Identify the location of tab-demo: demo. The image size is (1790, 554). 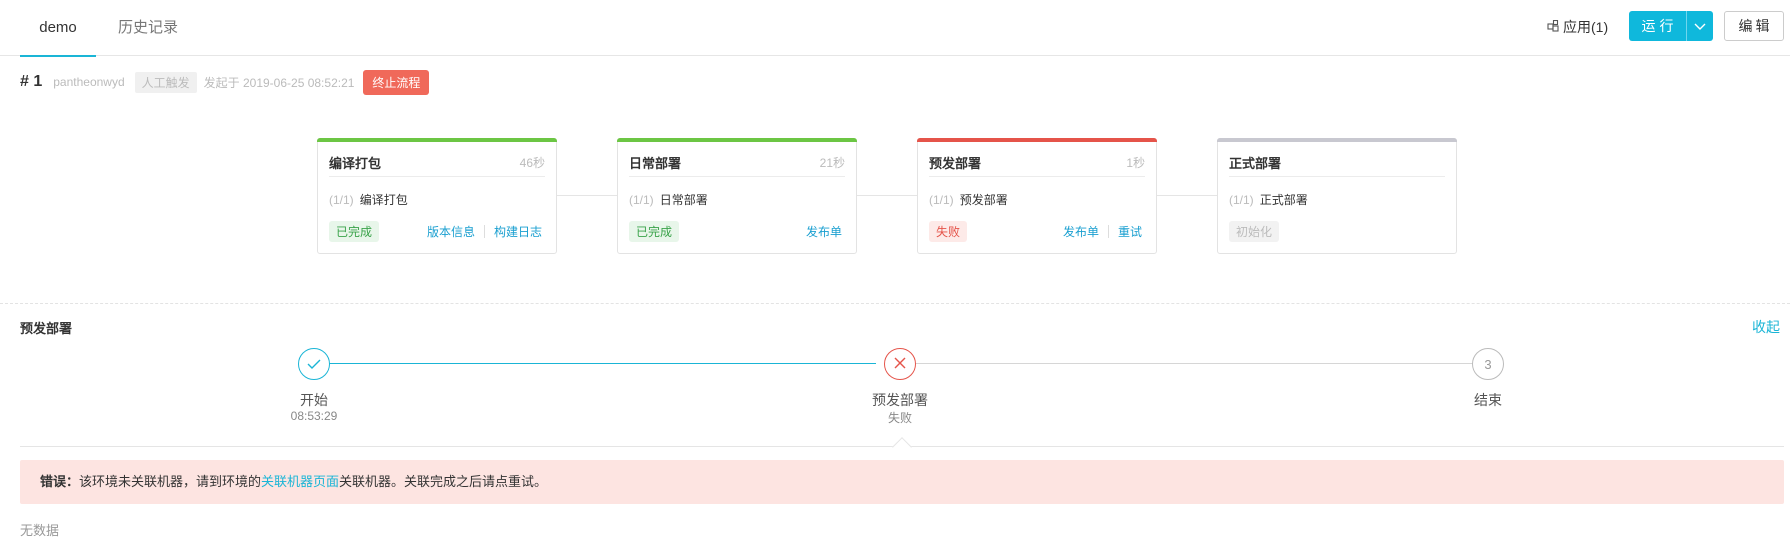
(58, 28).